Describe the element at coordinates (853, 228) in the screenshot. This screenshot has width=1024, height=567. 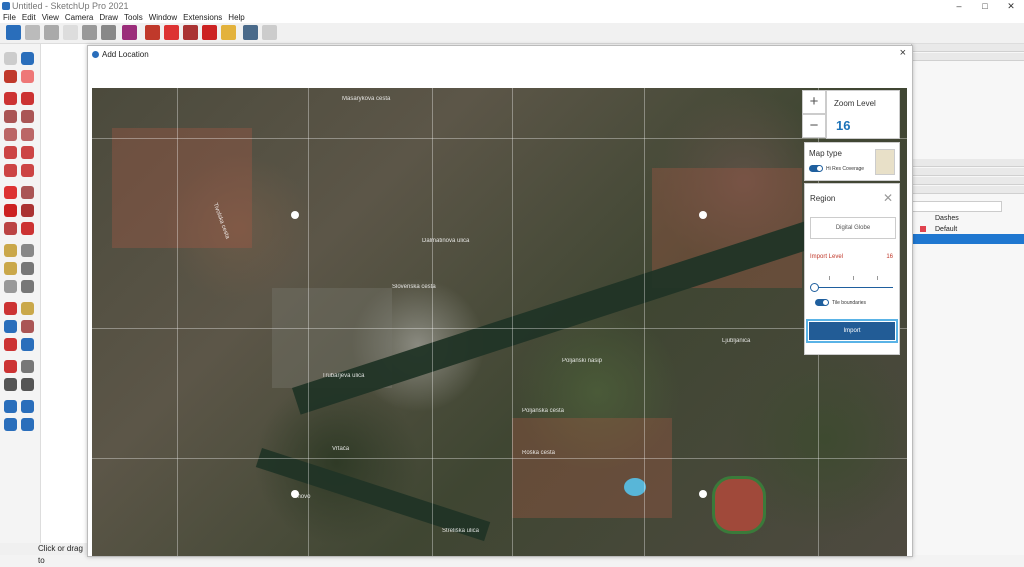
I see `provider-select: Digital Globe` at that location.